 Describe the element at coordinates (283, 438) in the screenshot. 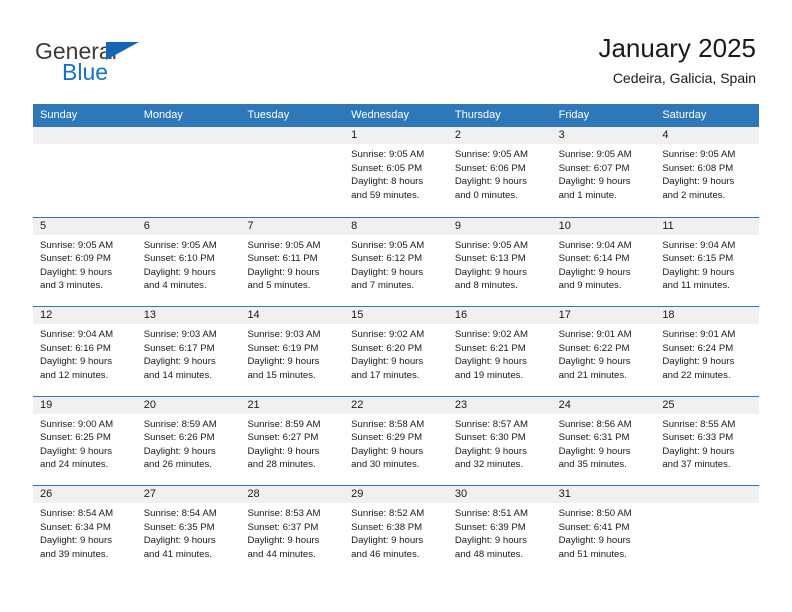

I see `day-detail-line: Sunset: 6:27 PM` at that location.